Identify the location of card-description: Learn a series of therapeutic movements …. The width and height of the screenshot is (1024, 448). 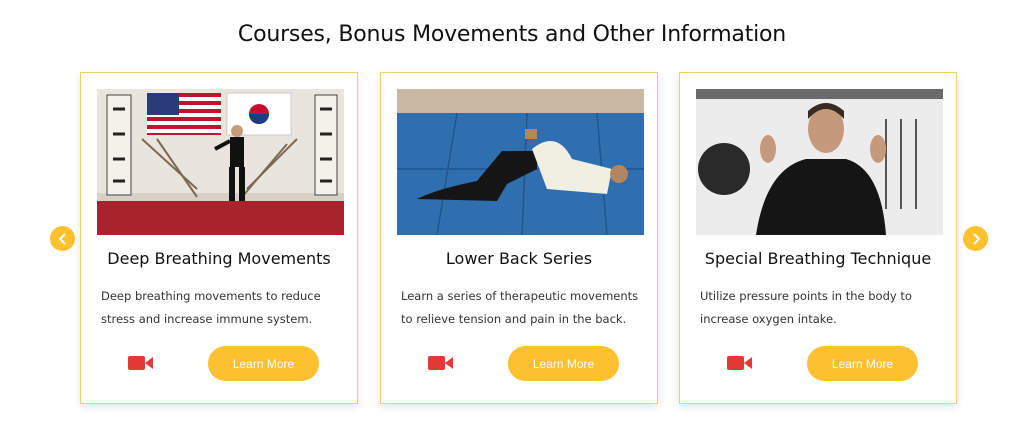
(520, 307).